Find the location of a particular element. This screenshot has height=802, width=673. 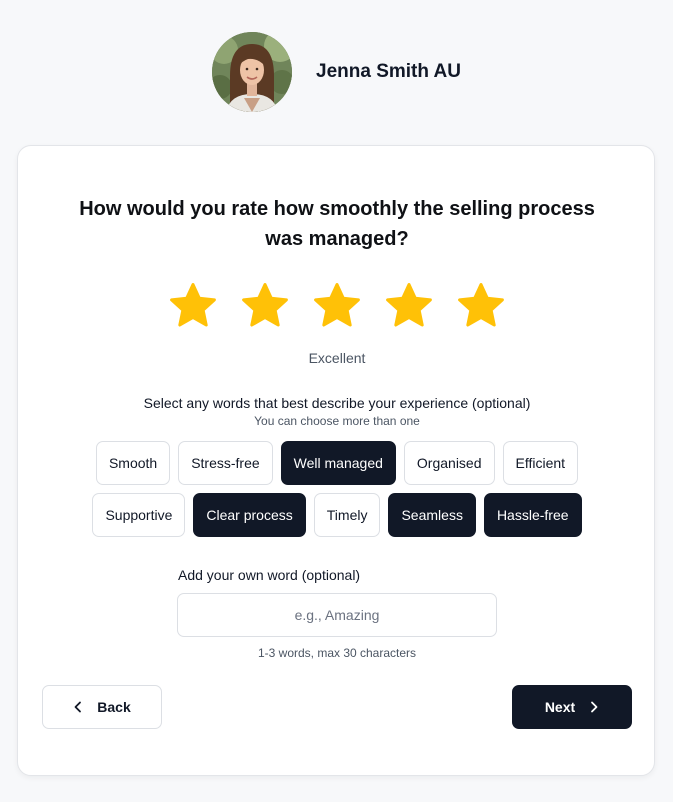

star-rating is located at coordinates (337, 306).